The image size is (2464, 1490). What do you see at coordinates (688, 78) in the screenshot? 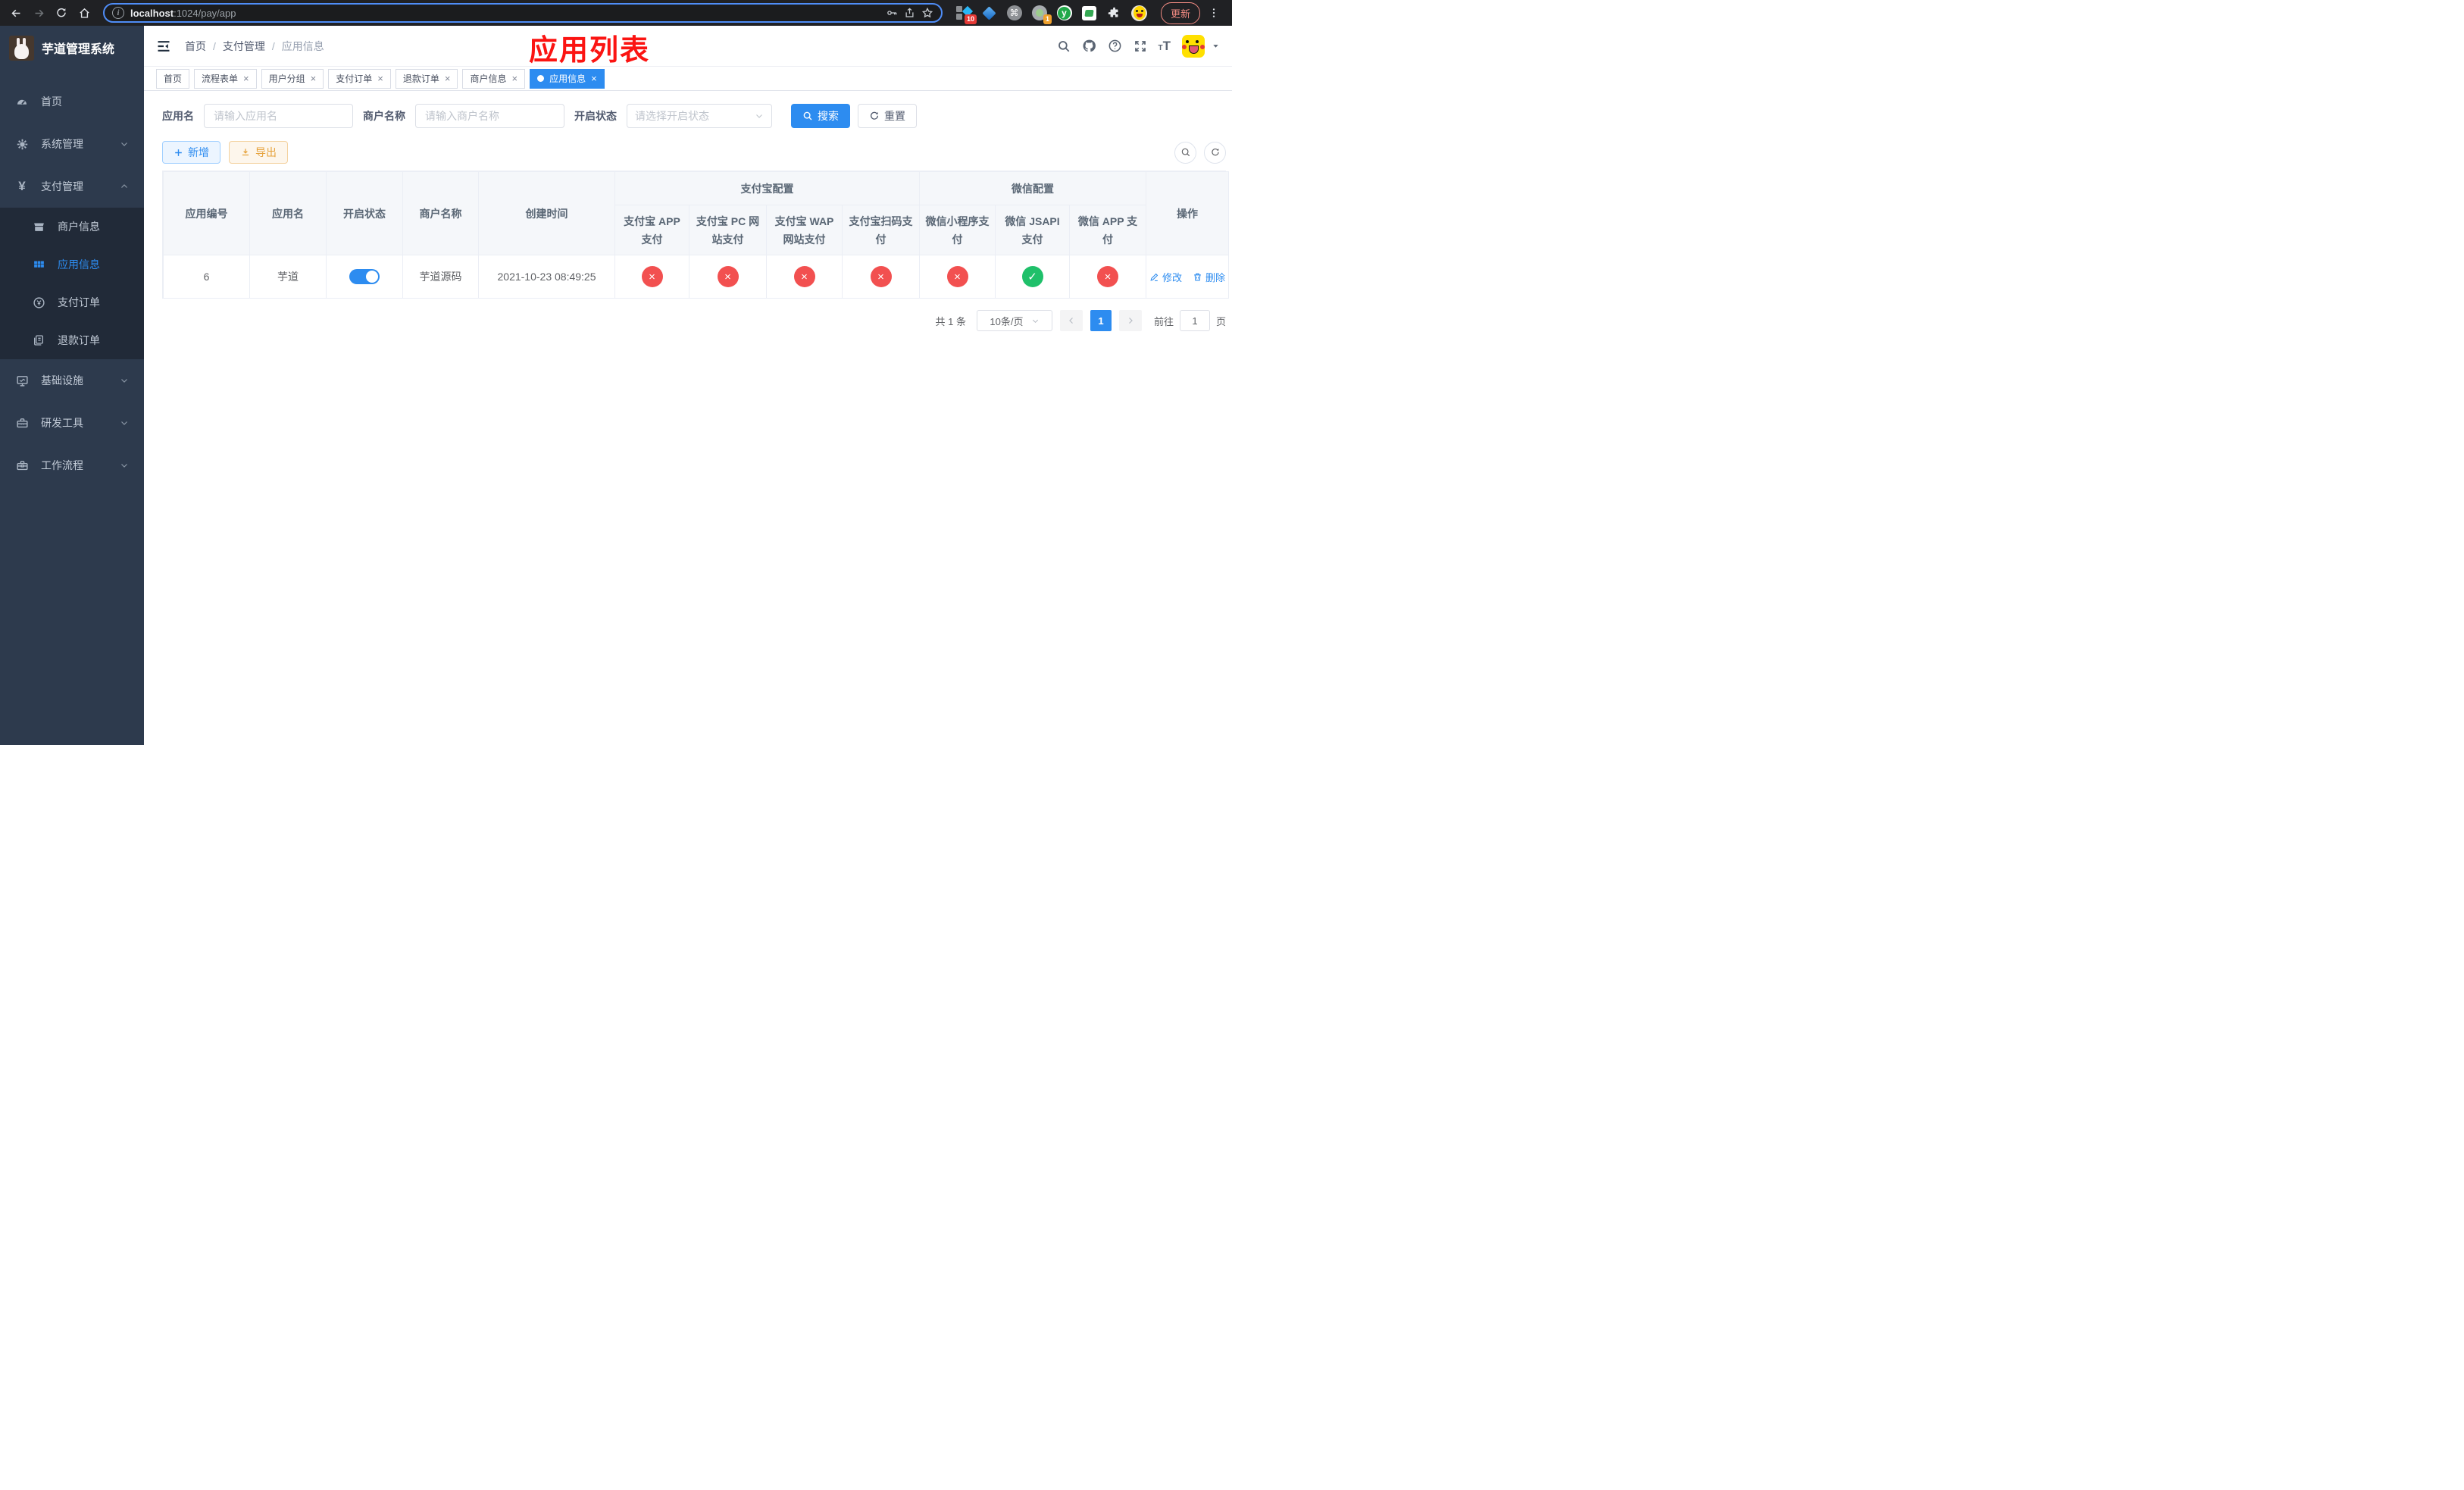
I see `tags-bar: 首页 流程表单 × 用户分组 × 支付订单 × 退款订单 × 商户信息 × 应用信息 ×` at bounding box center [688, 78].